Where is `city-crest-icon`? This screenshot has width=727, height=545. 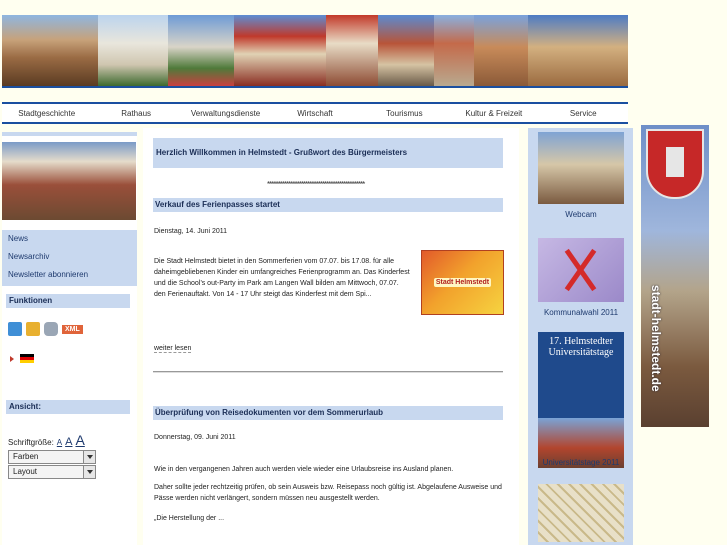 city-crest-icon is located at coordinates (675, 164).